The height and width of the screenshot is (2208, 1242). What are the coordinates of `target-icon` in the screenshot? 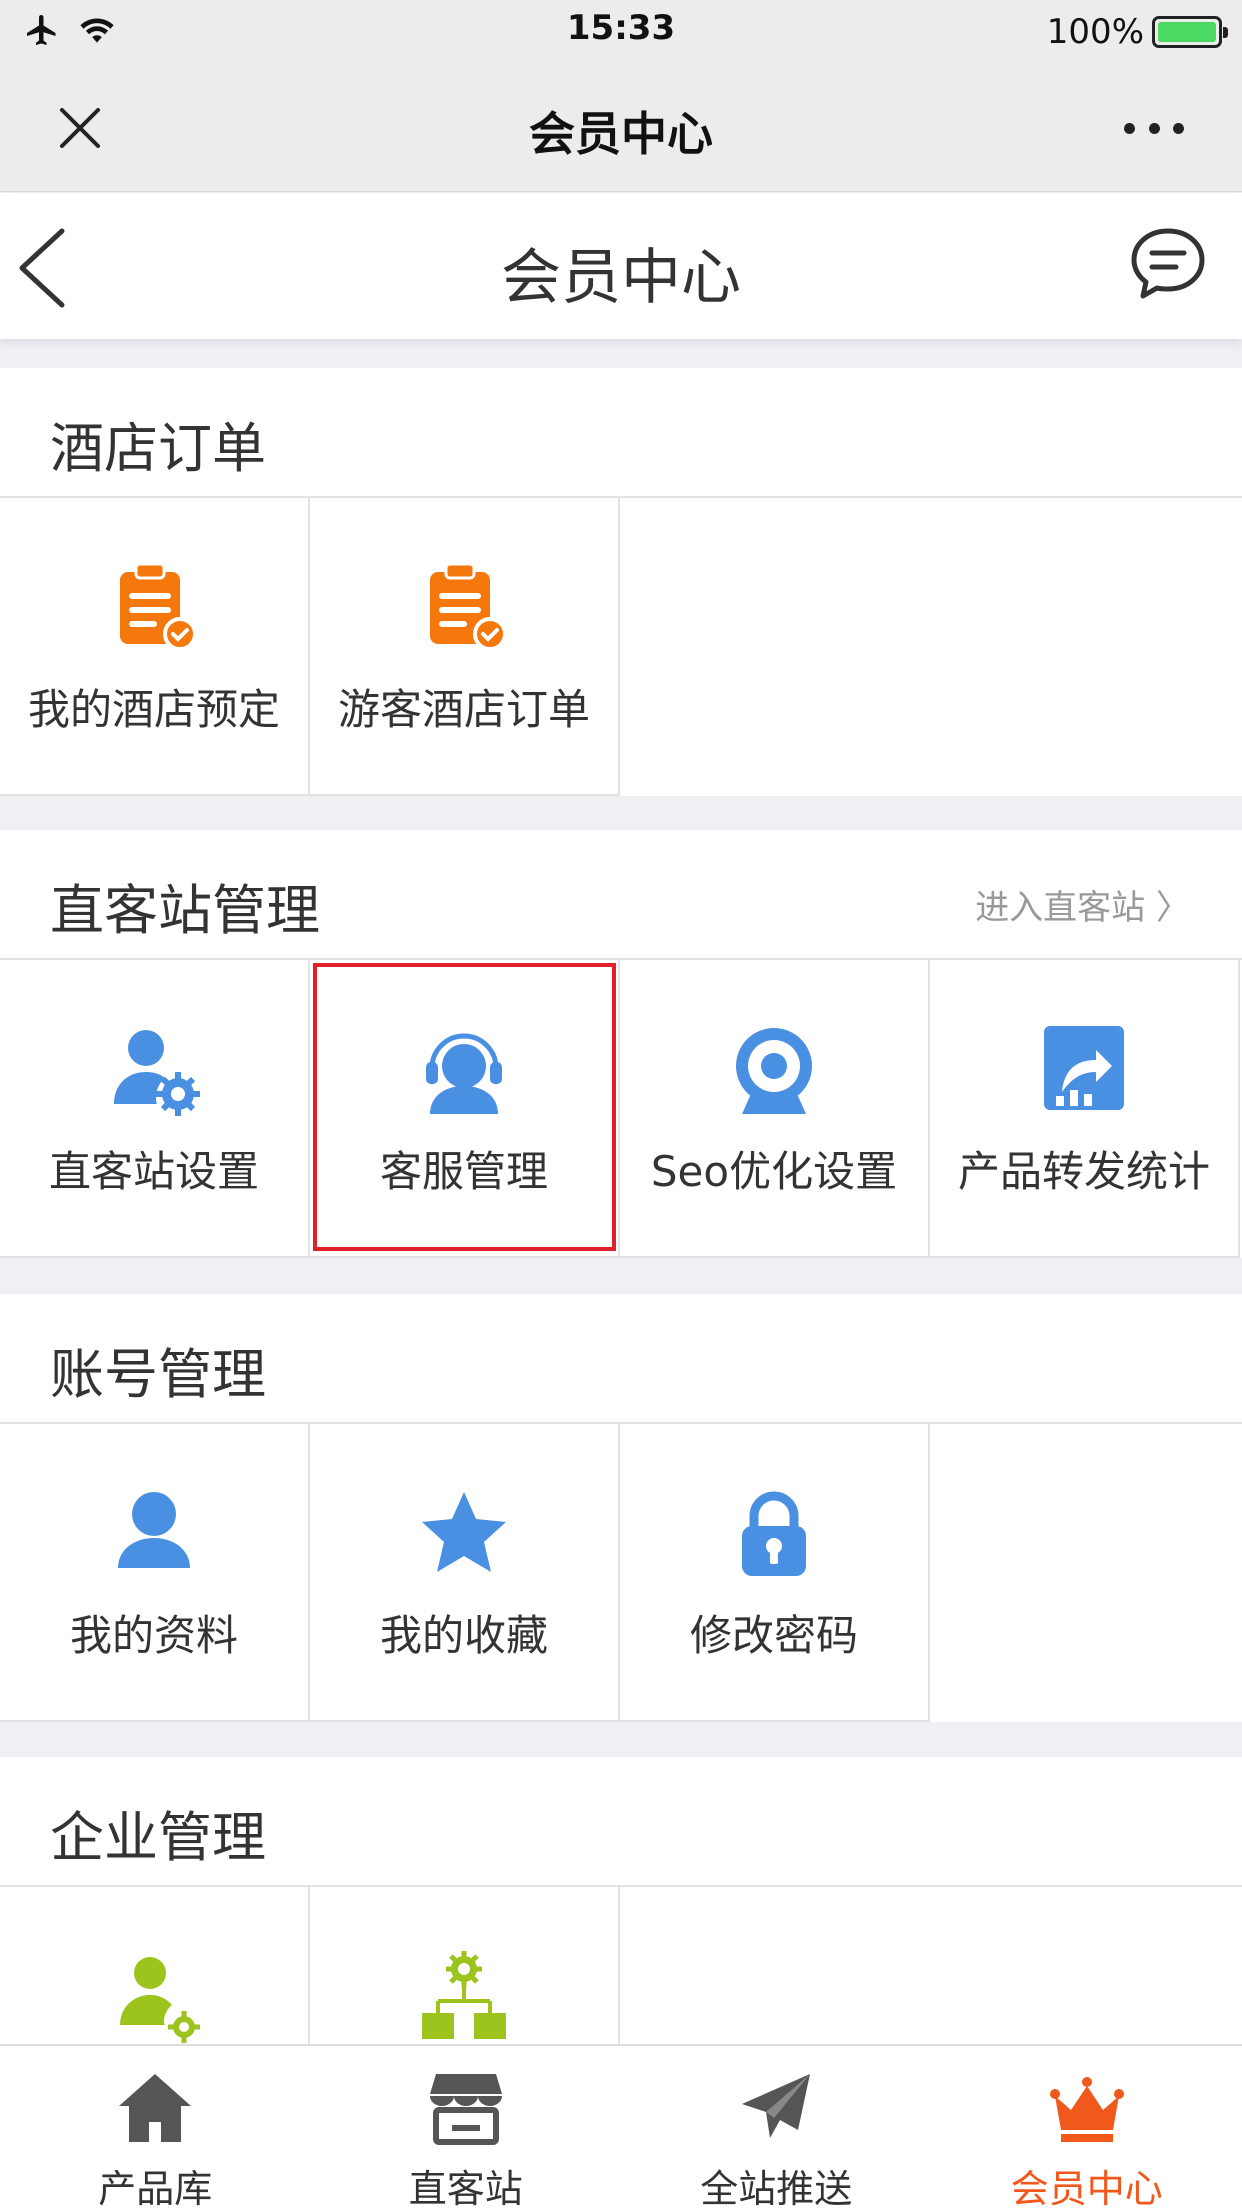 It's located at (774, 1070).